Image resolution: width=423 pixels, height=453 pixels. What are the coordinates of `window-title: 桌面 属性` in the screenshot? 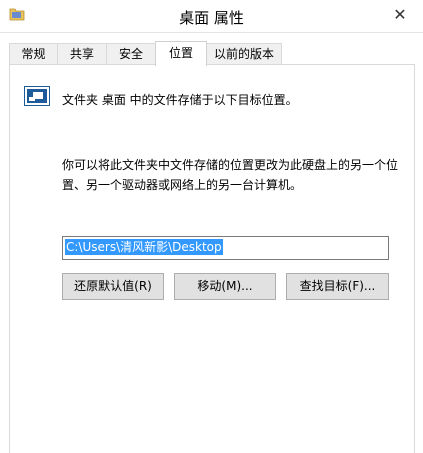 It's located at (211, 18).